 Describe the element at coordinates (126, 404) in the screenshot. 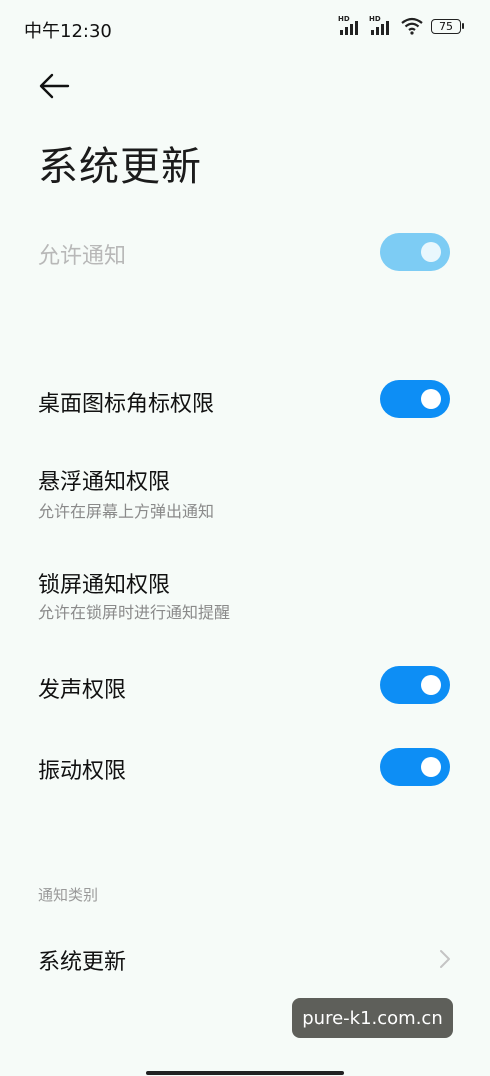

I see `badge-permission-label: 桌面图标角标权限` at that location.